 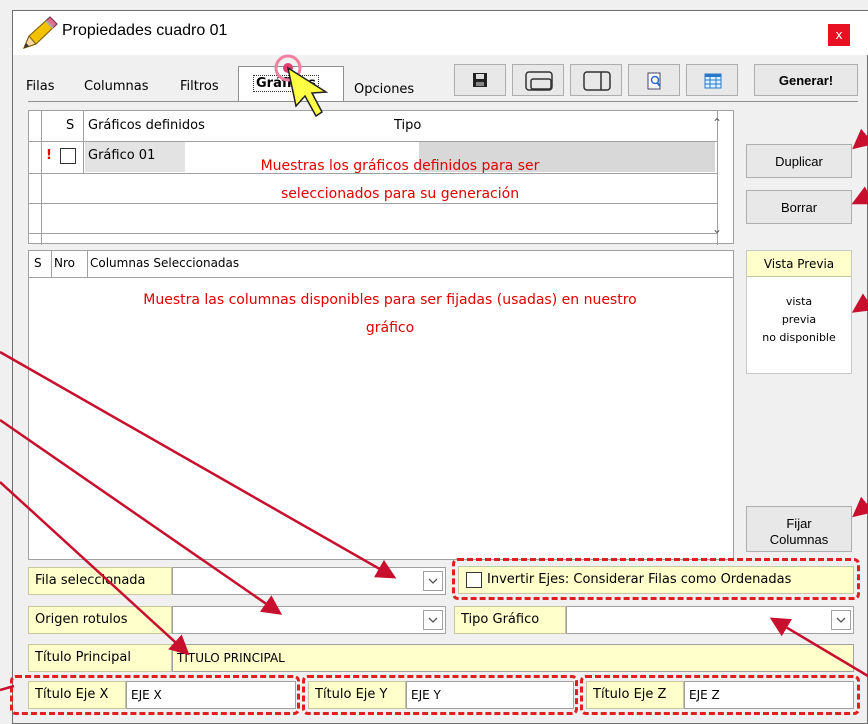 I want to click on selected-row-combo, so click(x=309, y=581).